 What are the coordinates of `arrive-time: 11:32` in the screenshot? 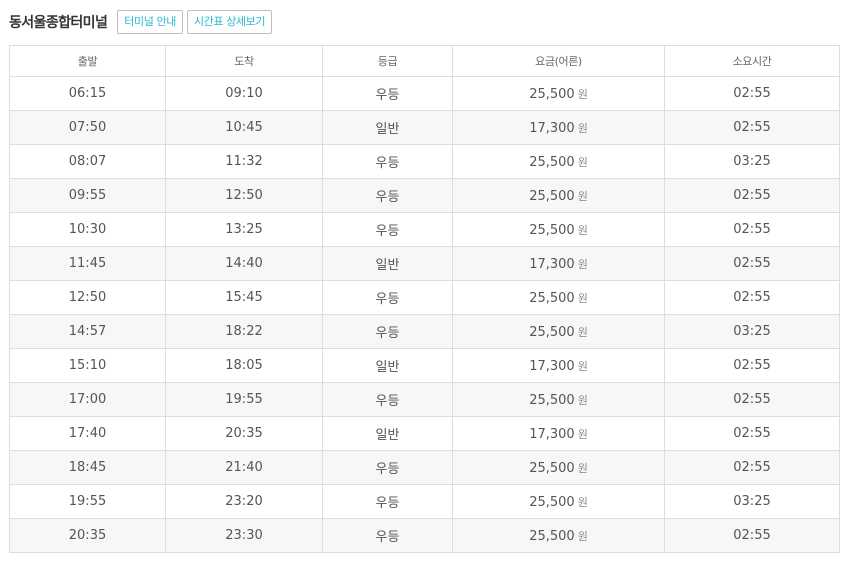 It's located at (244, 161).